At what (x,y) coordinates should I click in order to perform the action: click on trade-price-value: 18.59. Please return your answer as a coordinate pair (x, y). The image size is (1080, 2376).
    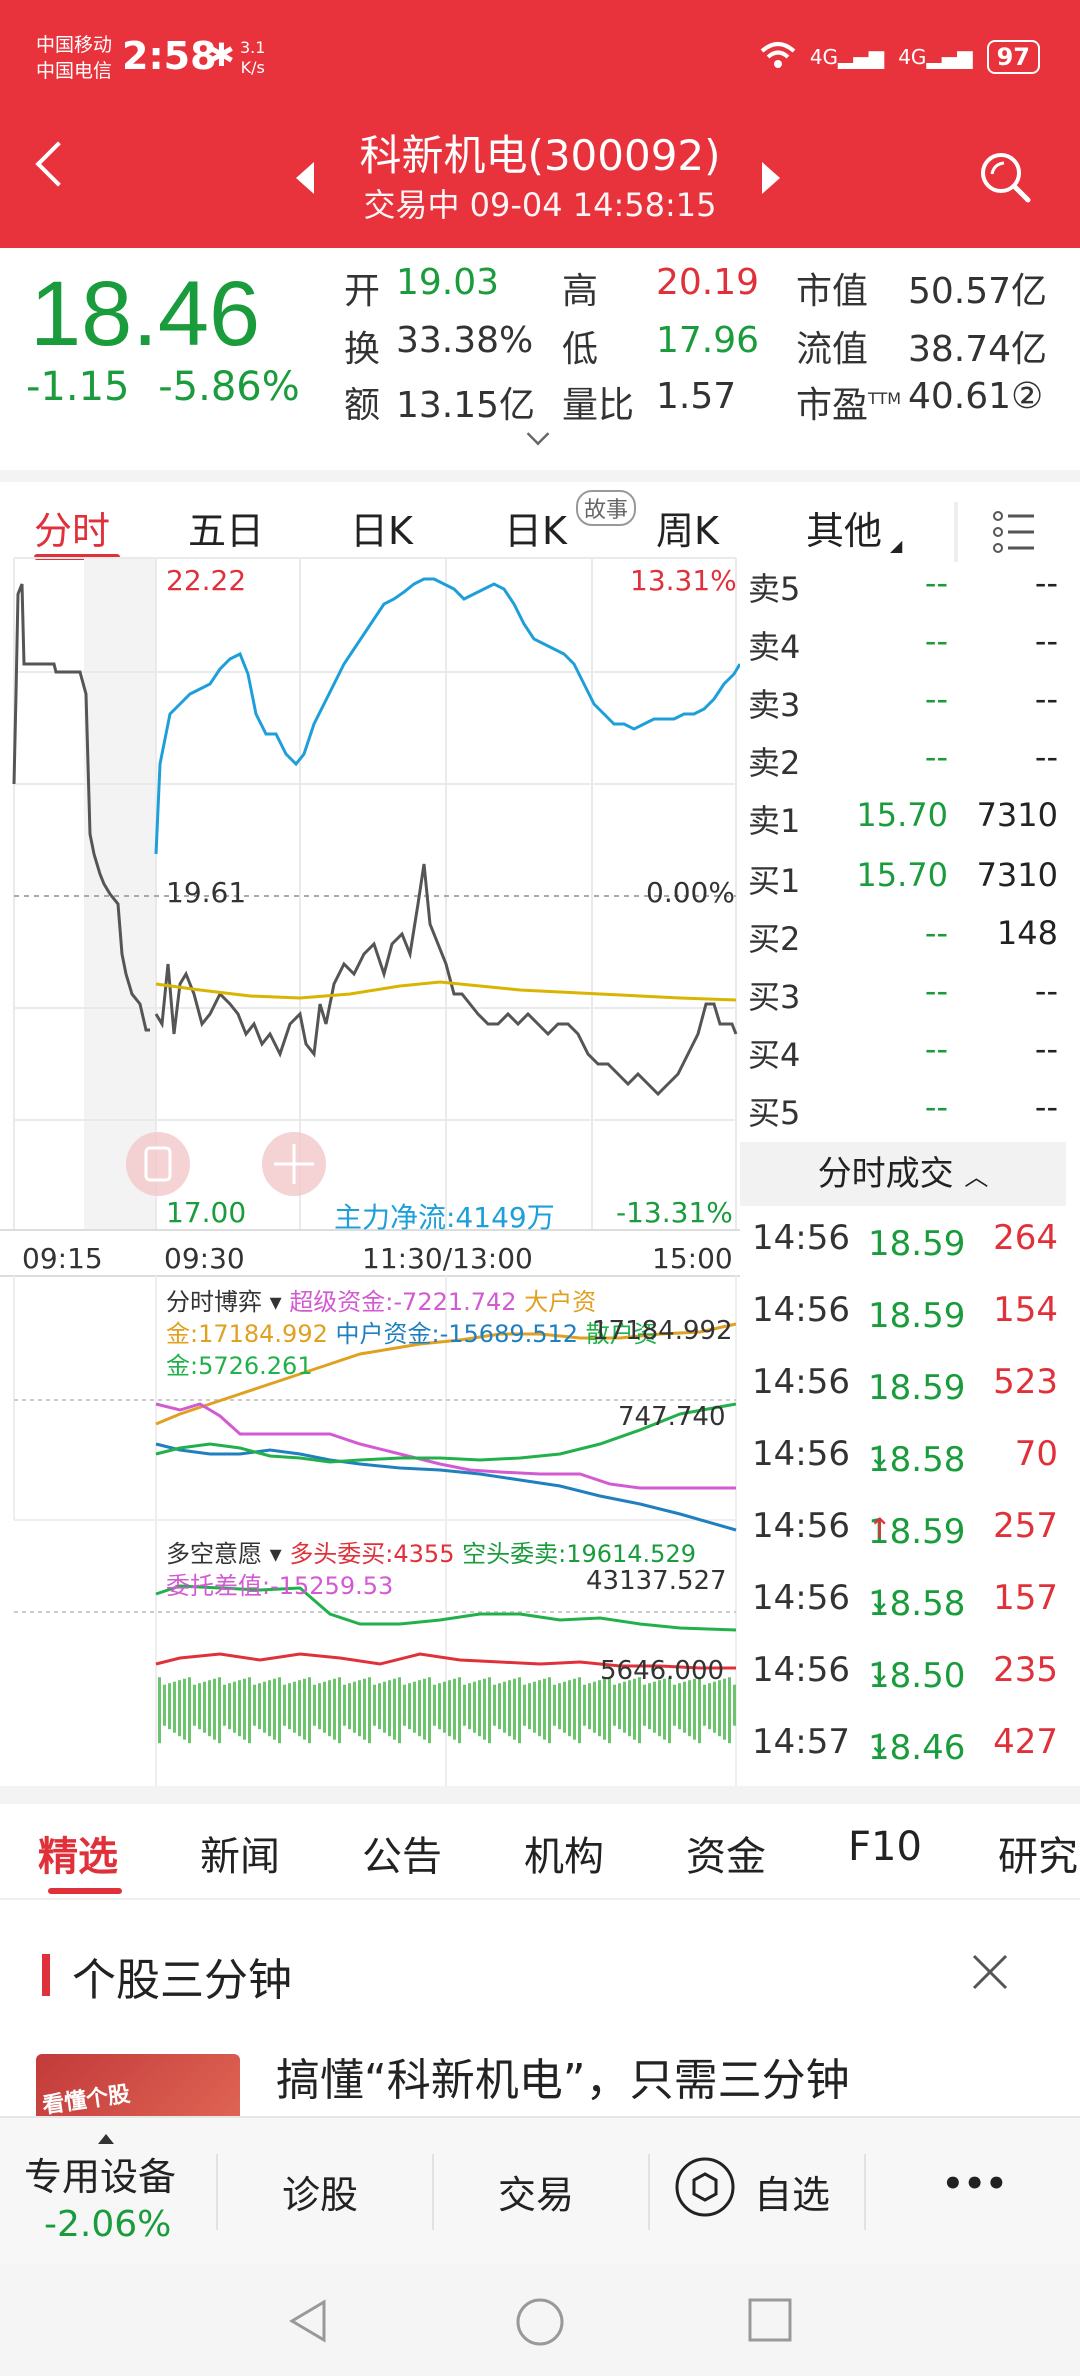
    Looking at the image, I should click on (917, 1316).